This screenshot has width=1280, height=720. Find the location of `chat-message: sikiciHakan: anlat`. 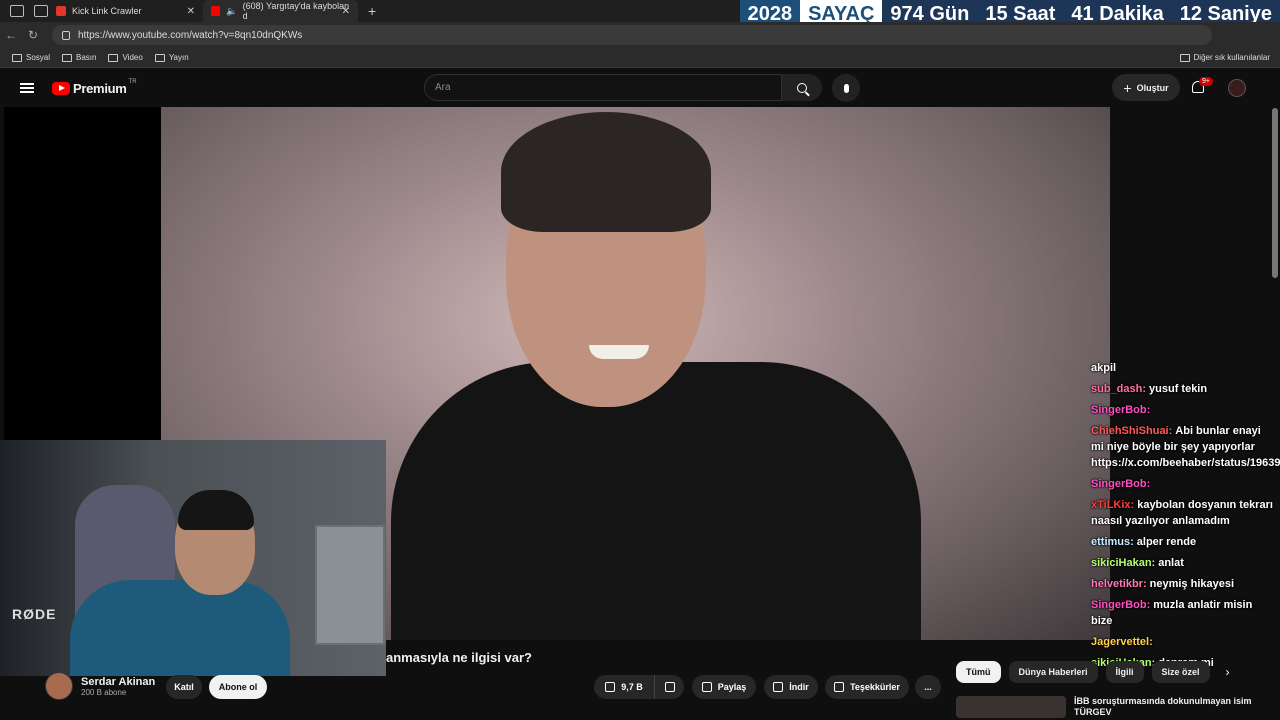

chat-message: sikiciHakan: anlat is located at coordinates (1183, 563).